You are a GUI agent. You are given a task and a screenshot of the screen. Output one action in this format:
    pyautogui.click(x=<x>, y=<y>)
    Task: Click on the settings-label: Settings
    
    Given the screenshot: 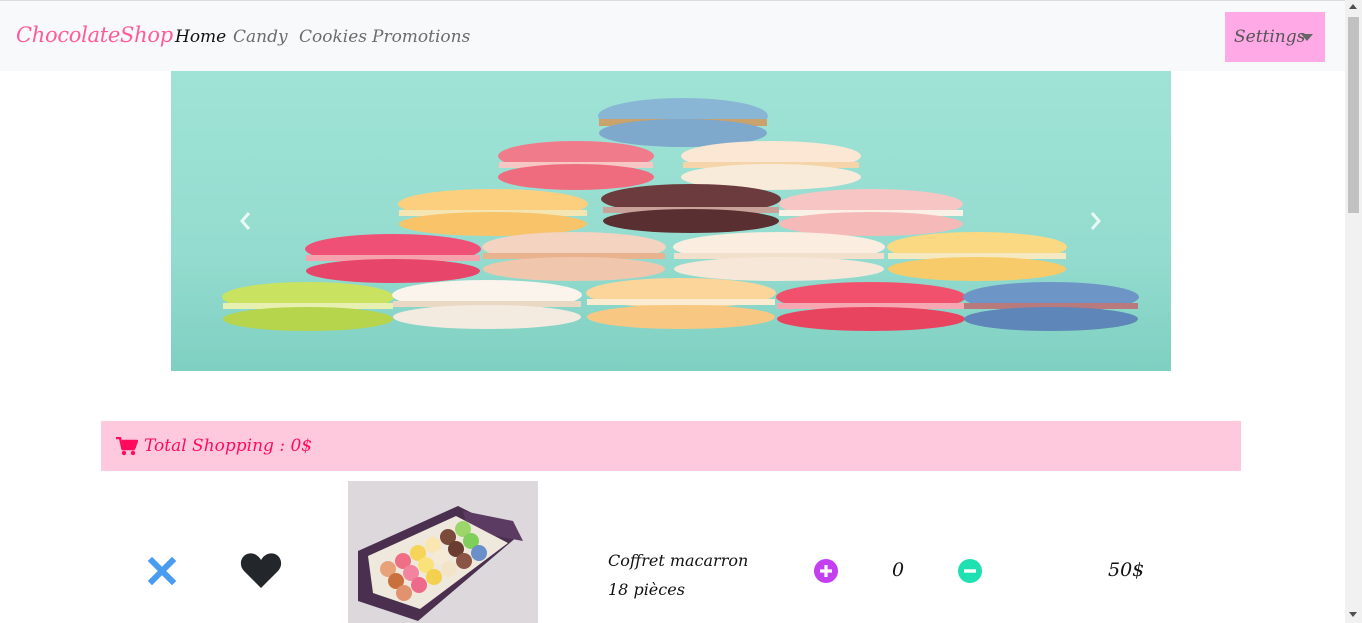 What is the action you would take?
    pyautogui.click(x=1270, y=37)
    